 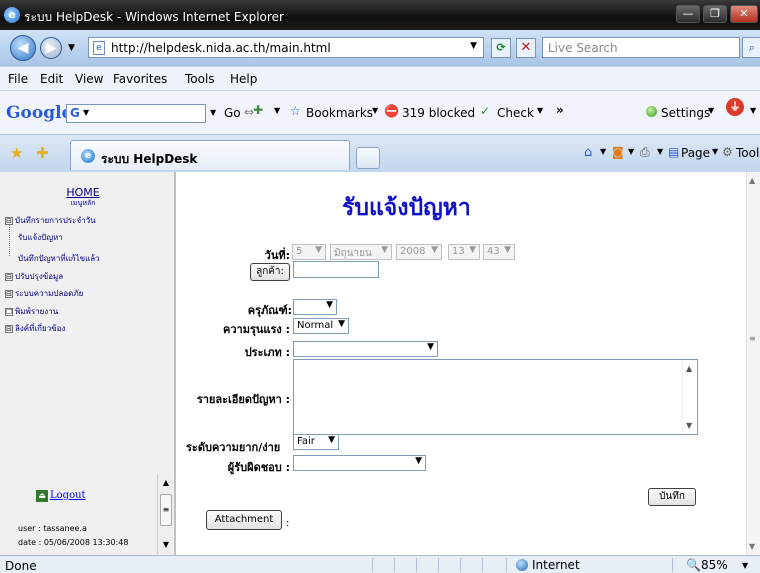 What do you see at coordinates (365, 349) in the screenshot?
I see `type-select: ▼` at bounding box center [365, 349].